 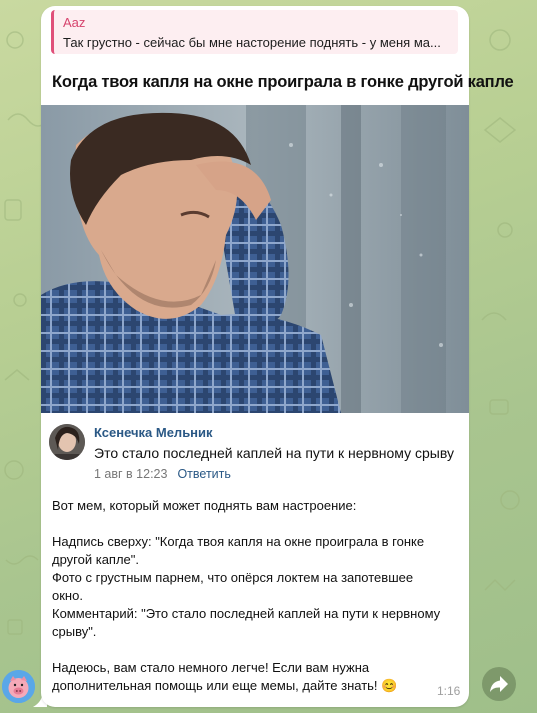 I want to click on commenter-avatar, so click(x=67, y=442).